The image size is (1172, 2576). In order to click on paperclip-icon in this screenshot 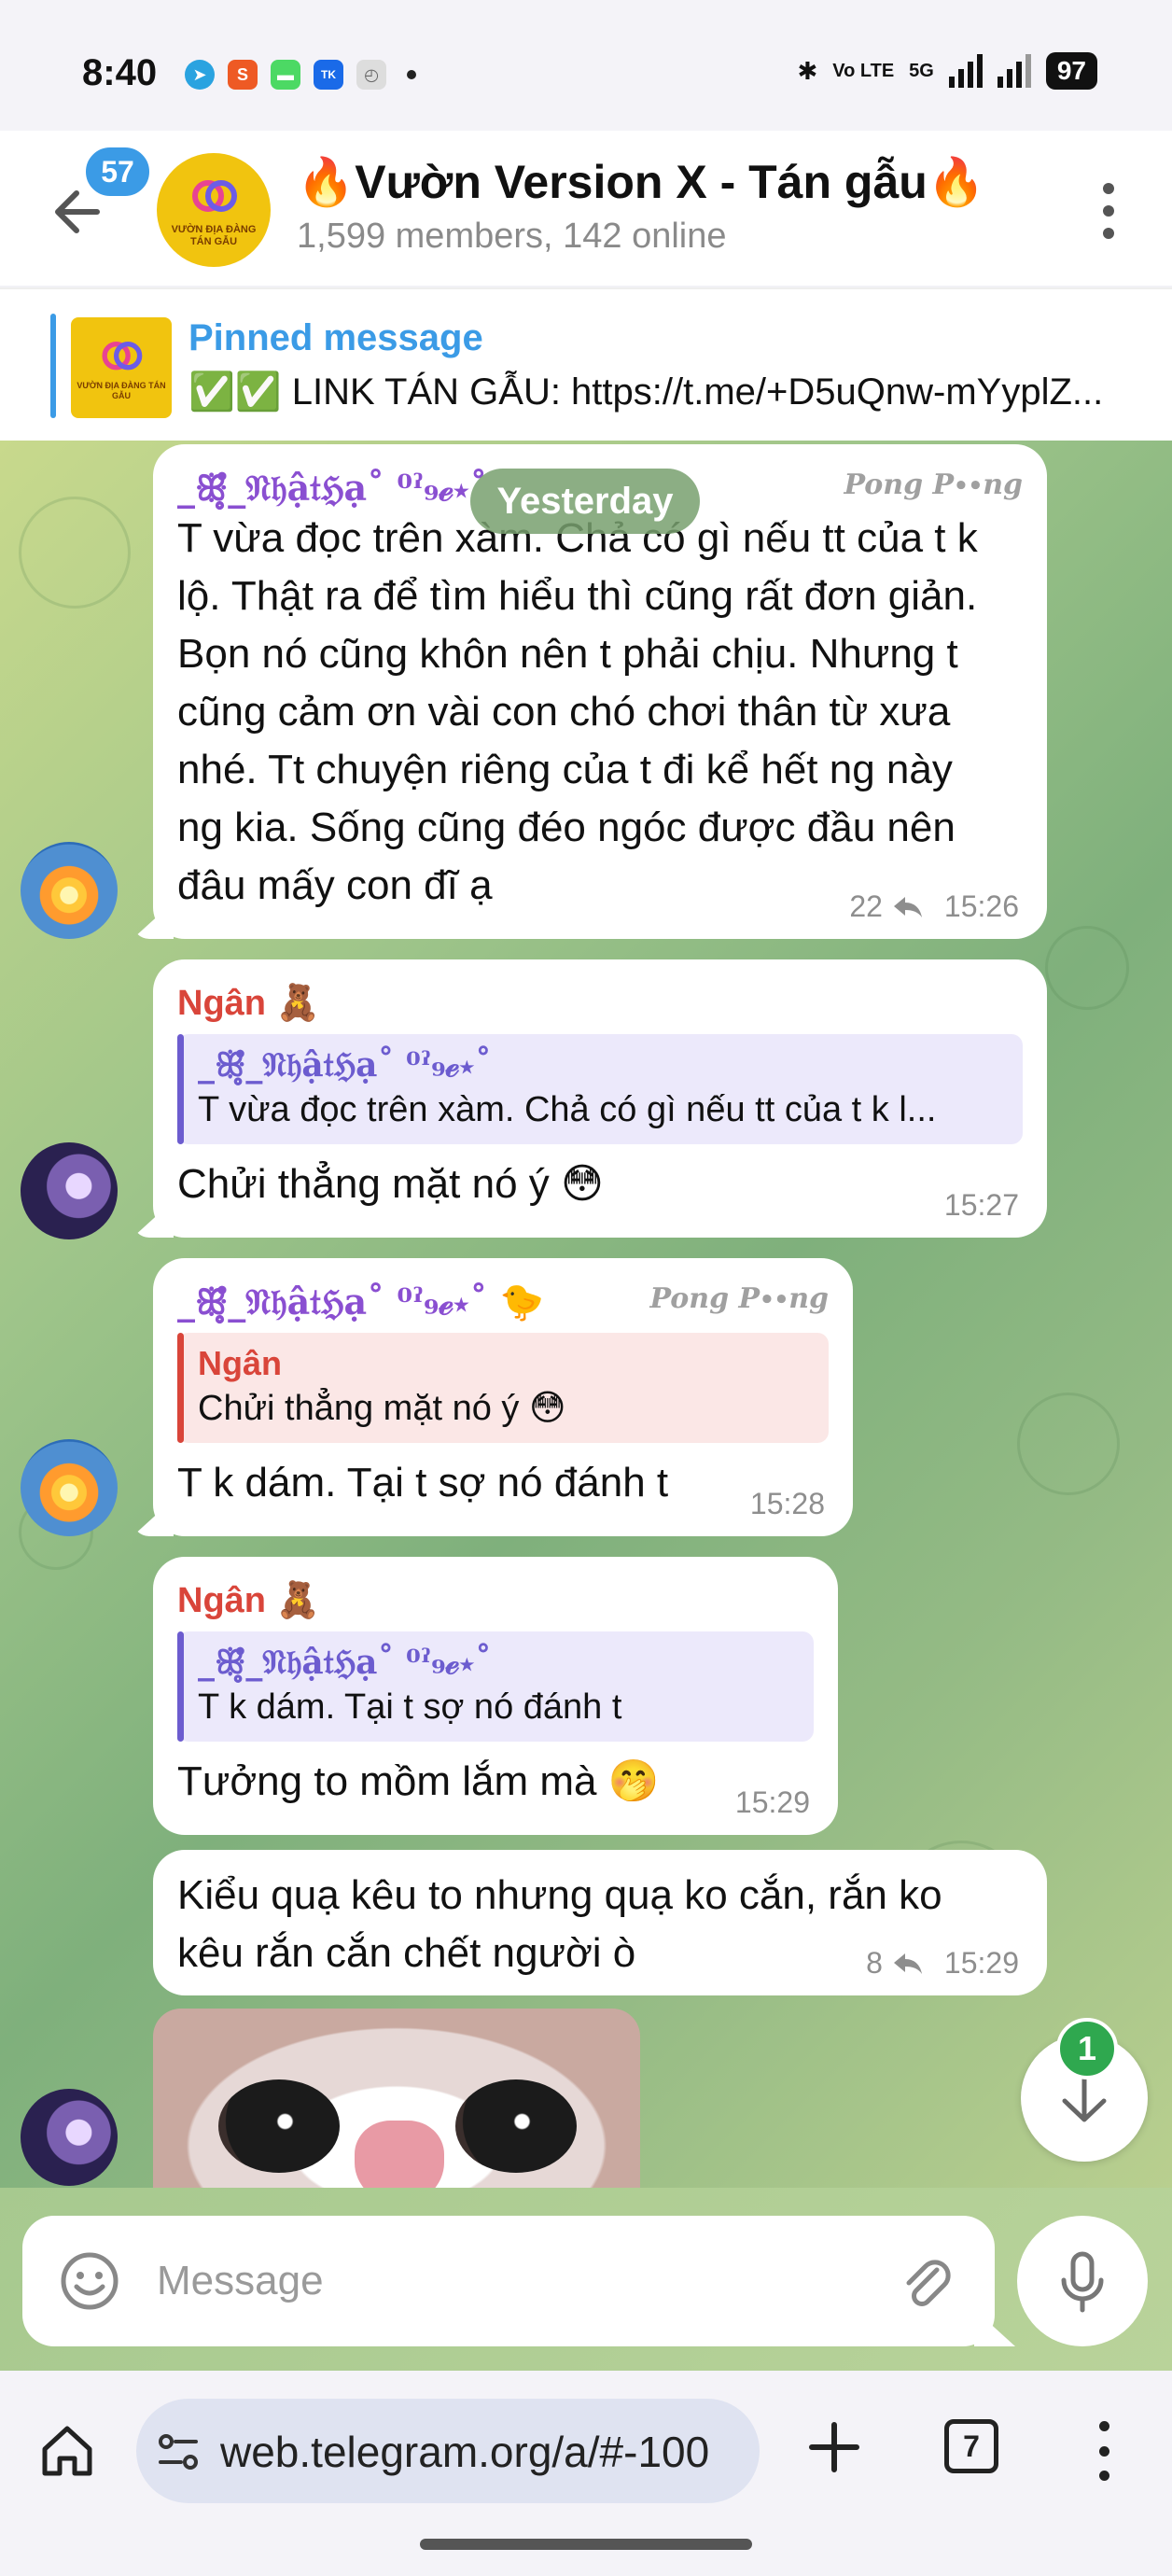, I will do `click(925, 2281)`.